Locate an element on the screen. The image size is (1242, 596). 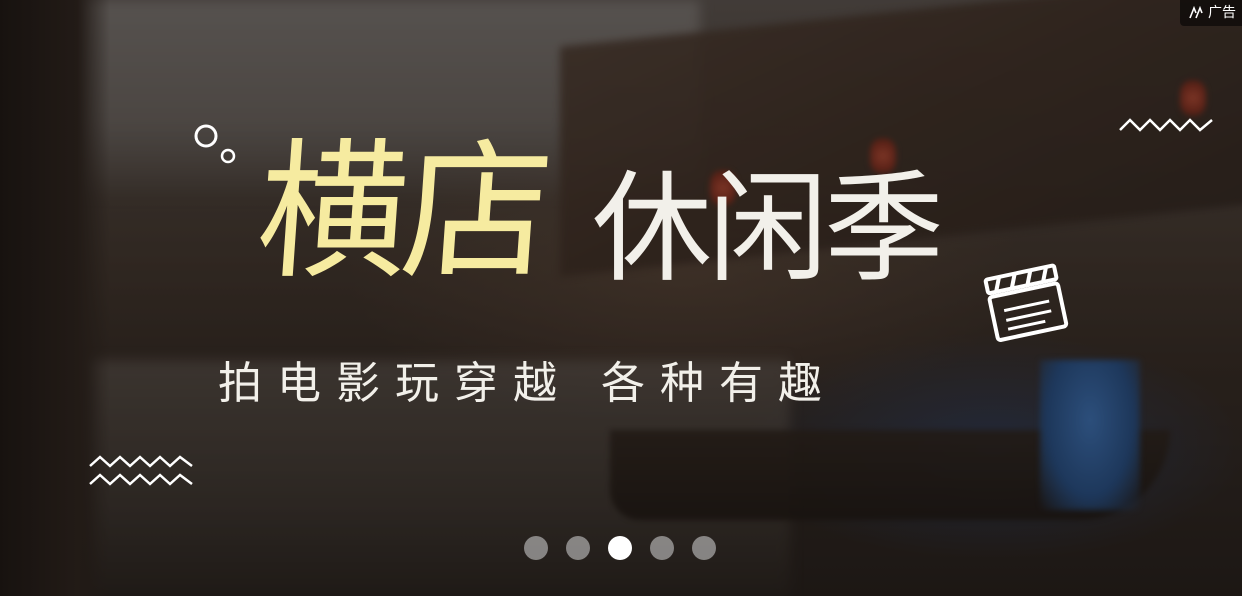
ad-badge: 广告 is located at coordinates (1211, 13).